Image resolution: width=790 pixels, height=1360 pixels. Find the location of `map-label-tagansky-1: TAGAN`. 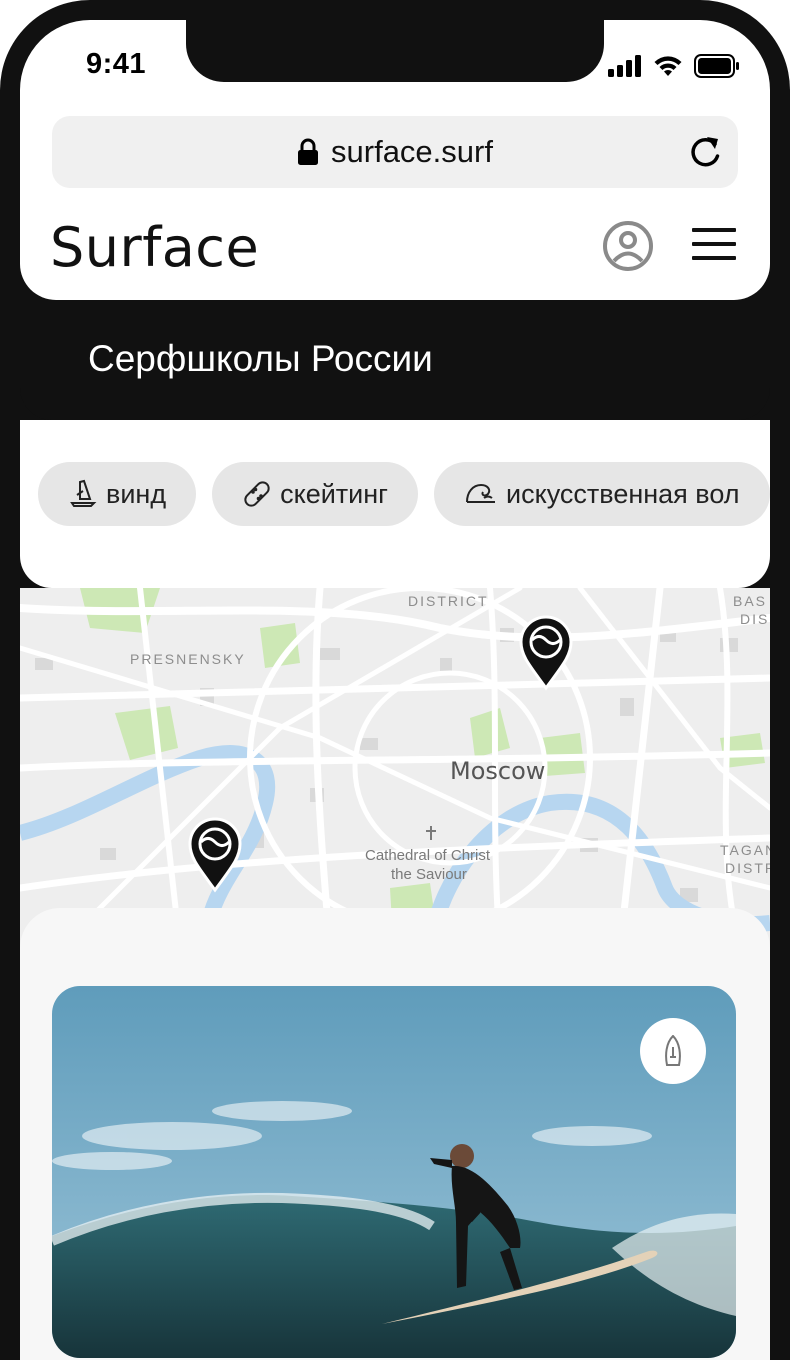

map-label-tagansky-1: TAGAN is located at coordinates (745, 850).